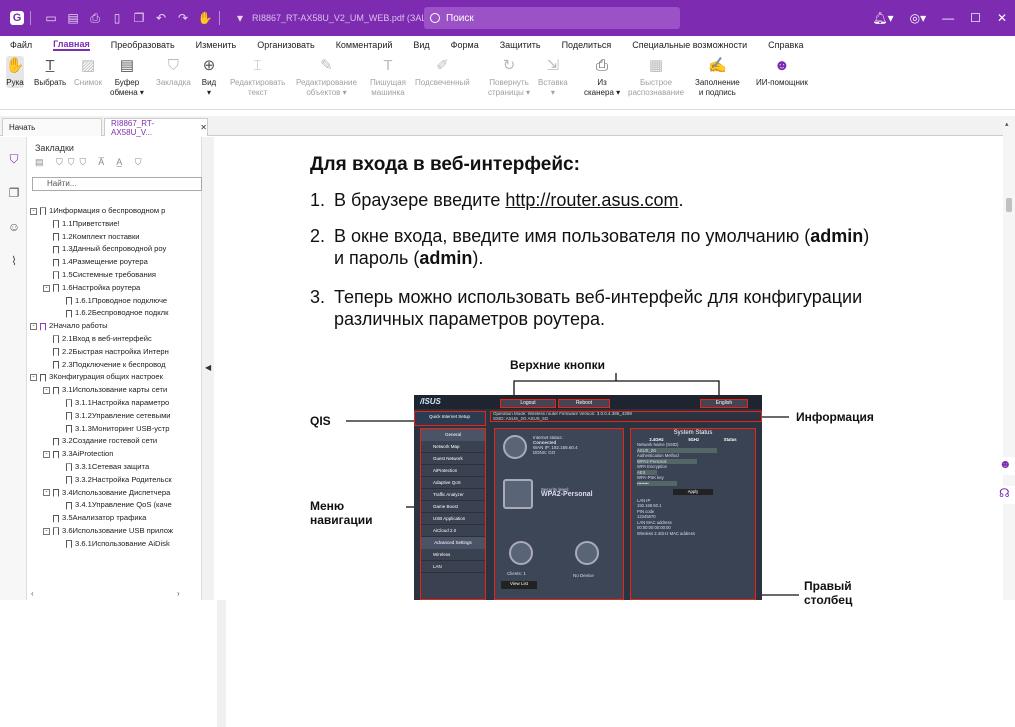 This screenshot has height=727, width=1015. Describe the element at coordinates (115, 467) in the screenshot. I see `bookmark-item: 3.3.1Сетевая защита` at that location.